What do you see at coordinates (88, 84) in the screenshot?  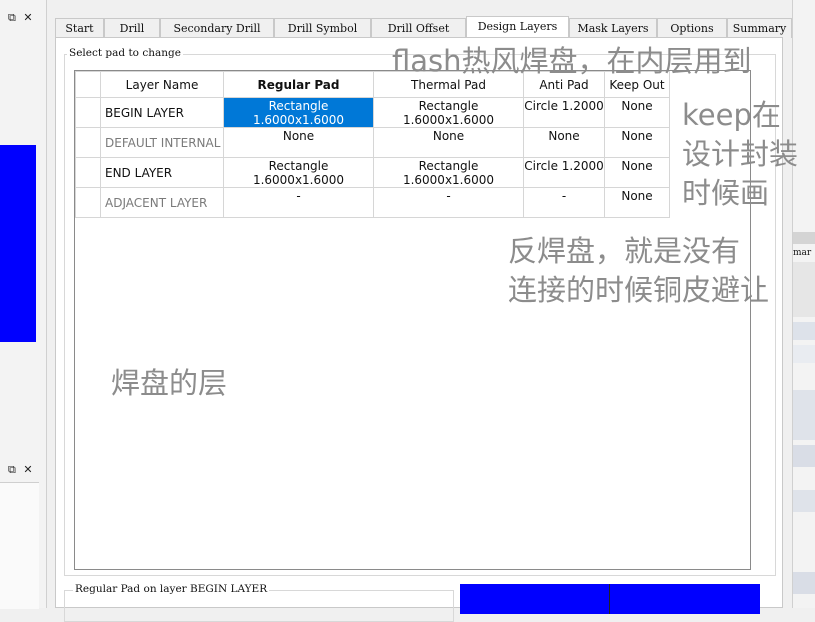 I see `row-header-corner` at bounding box center [88, 84].